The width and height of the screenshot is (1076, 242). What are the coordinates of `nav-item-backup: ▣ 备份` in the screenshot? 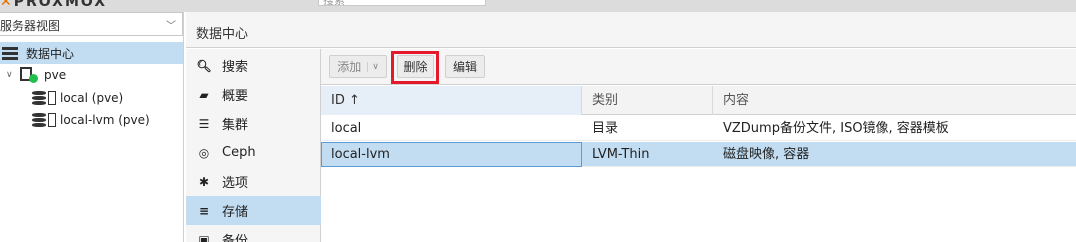 It's located at (253, 233).